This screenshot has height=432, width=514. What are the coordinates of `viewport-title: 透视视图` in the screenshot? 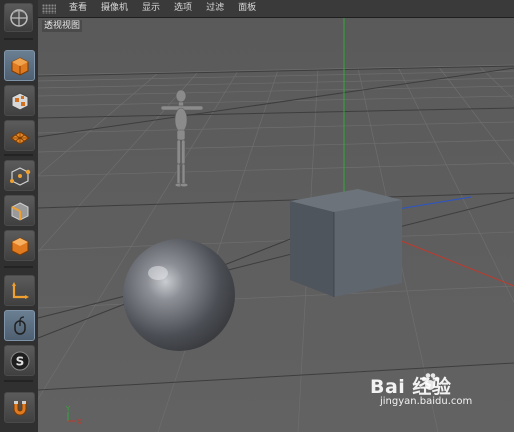 It's located at (62, 26).